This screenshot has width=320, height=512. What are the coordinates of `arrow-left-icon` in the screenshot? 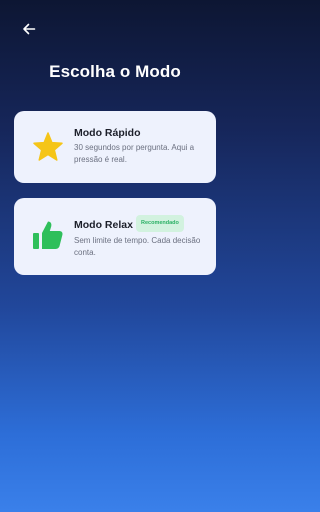 It's located at (29, 29).